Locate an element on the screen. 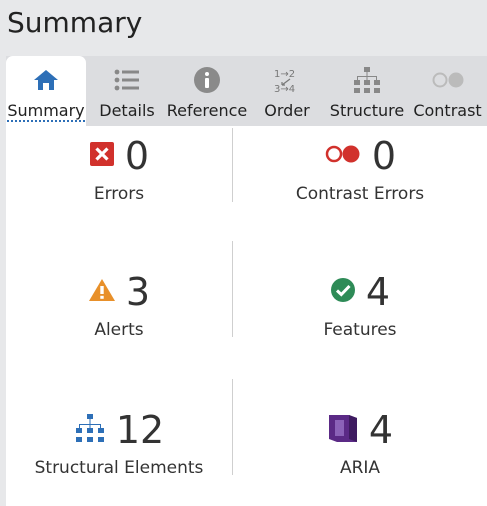 The height and width of the screenshot is (506, 487). contrast-errors-count: 0 is located at coordinates (384, 156).